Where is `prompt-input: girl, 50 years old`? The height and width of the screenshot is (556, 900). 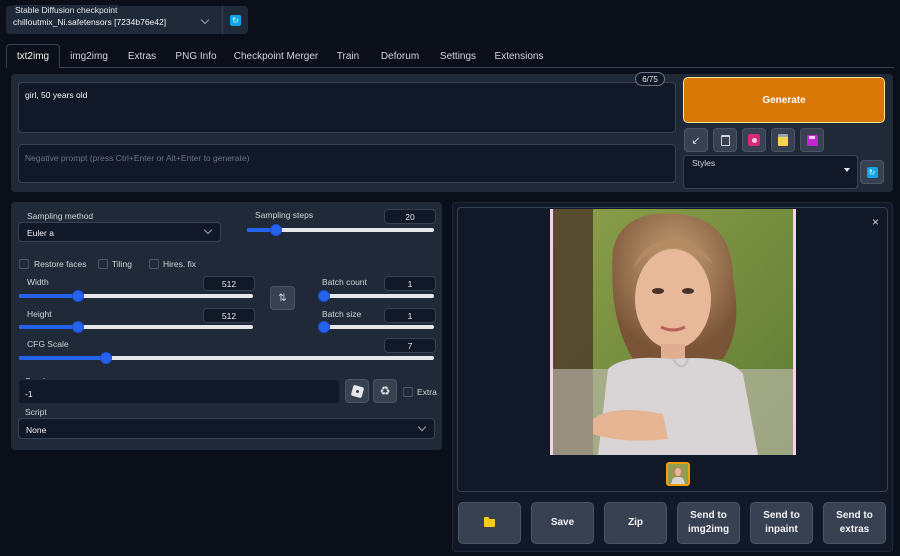
prompt-input: girl, 50 years old is located at coordinates (347, 107).